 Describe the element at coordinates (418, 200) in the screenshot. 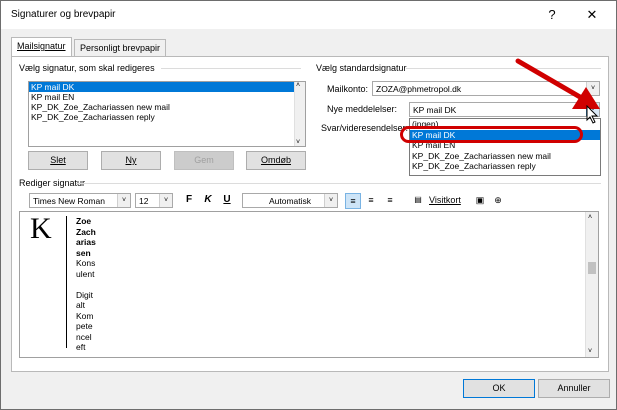

I see `vcard-icon: ▤` at that location.